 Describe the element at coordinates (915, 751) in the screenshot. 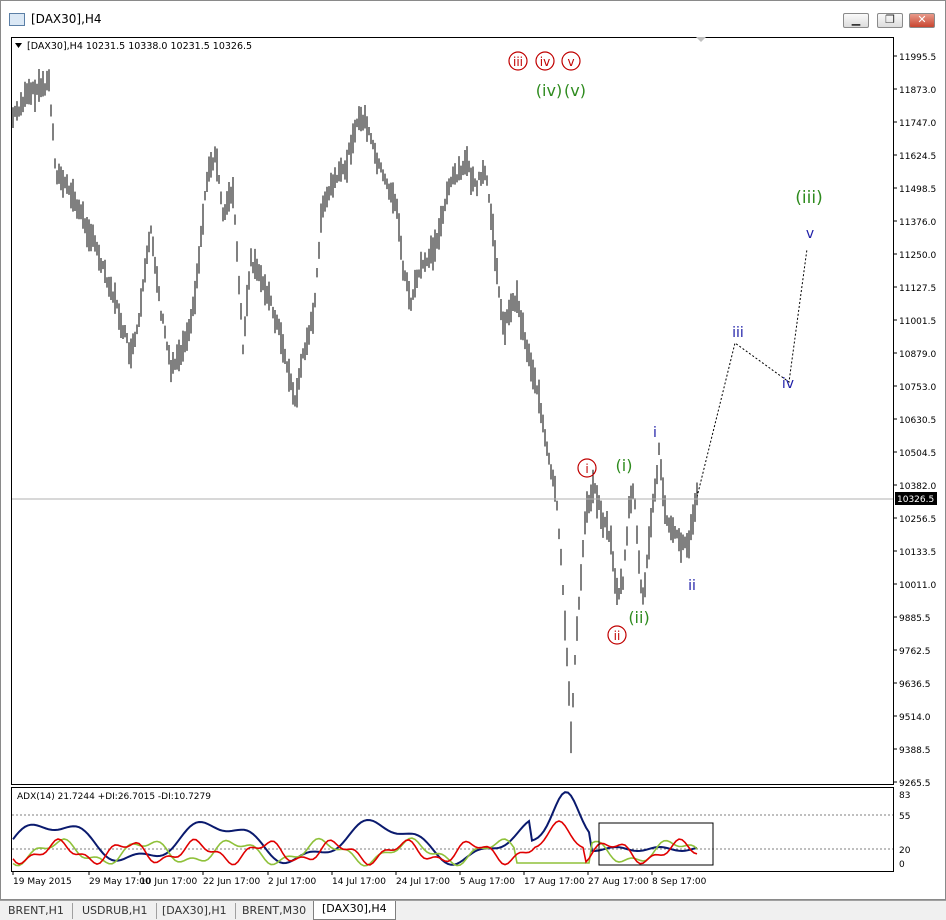

I see `price-tick-label: 9388.5` at that location.